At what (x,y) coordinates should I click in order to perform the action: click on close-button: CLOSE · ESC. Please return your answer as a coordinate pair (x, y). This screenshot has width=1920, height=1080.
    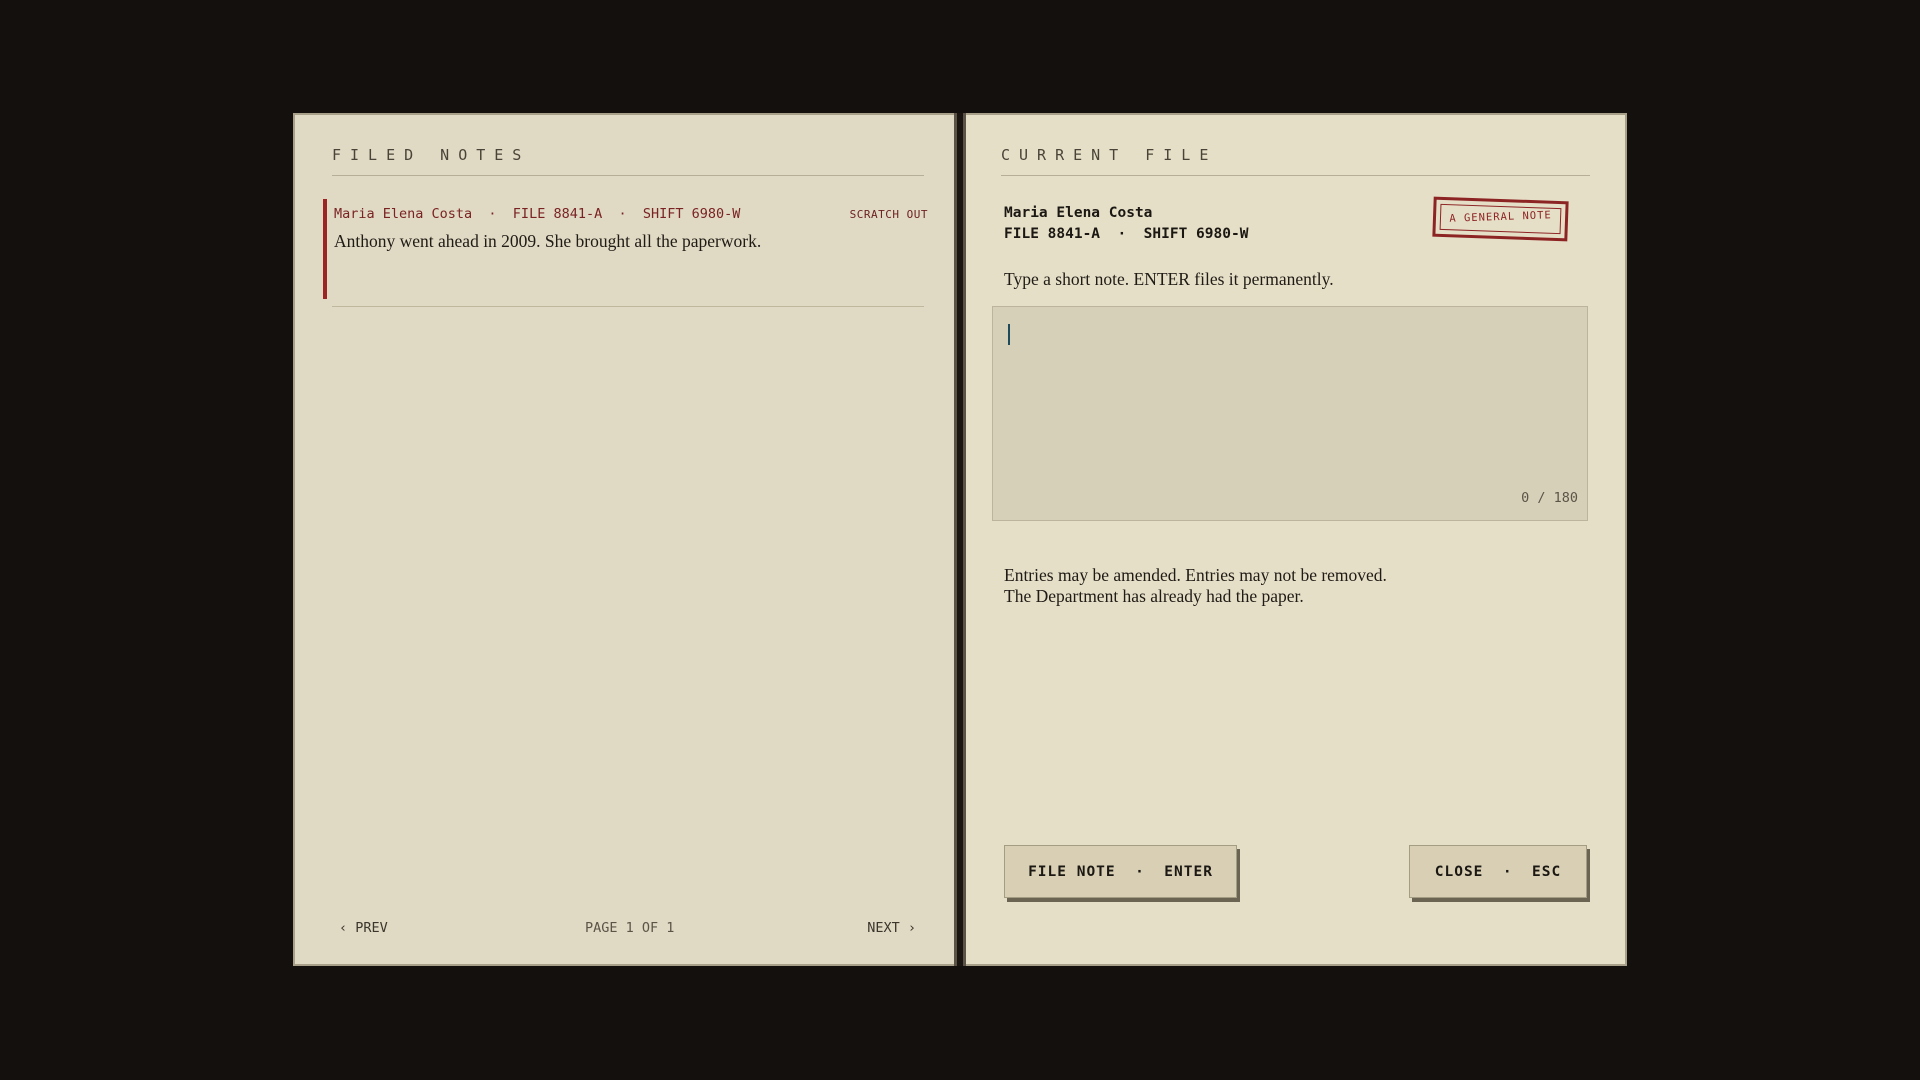
    Looking at the image, I should click on (1498, 871).